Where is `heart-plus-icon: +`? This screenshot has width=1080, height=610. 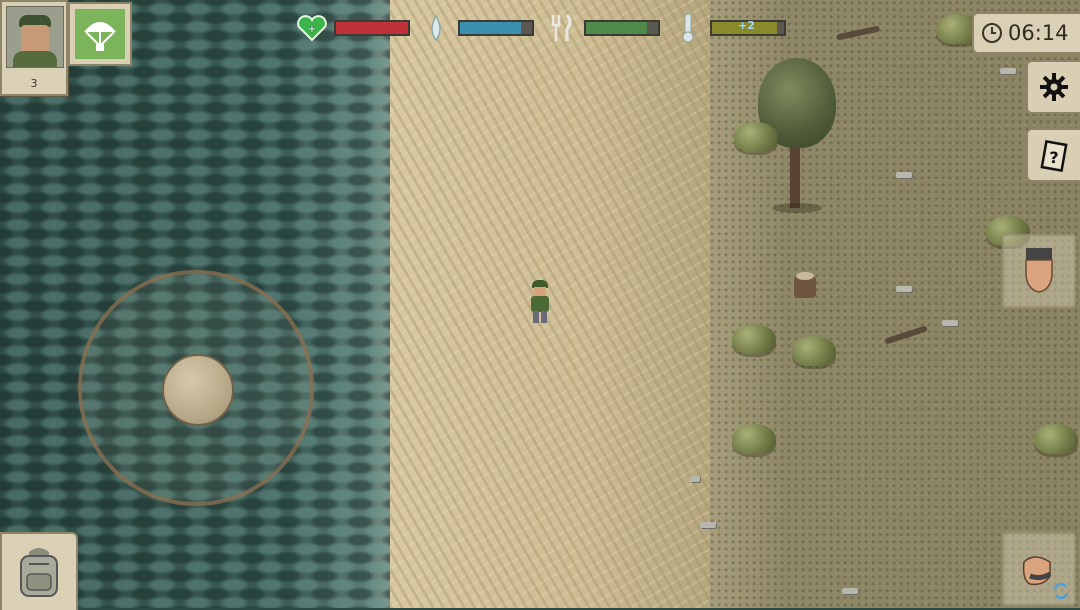 heart-plus-icon: + is located at coordinates (312, 28).